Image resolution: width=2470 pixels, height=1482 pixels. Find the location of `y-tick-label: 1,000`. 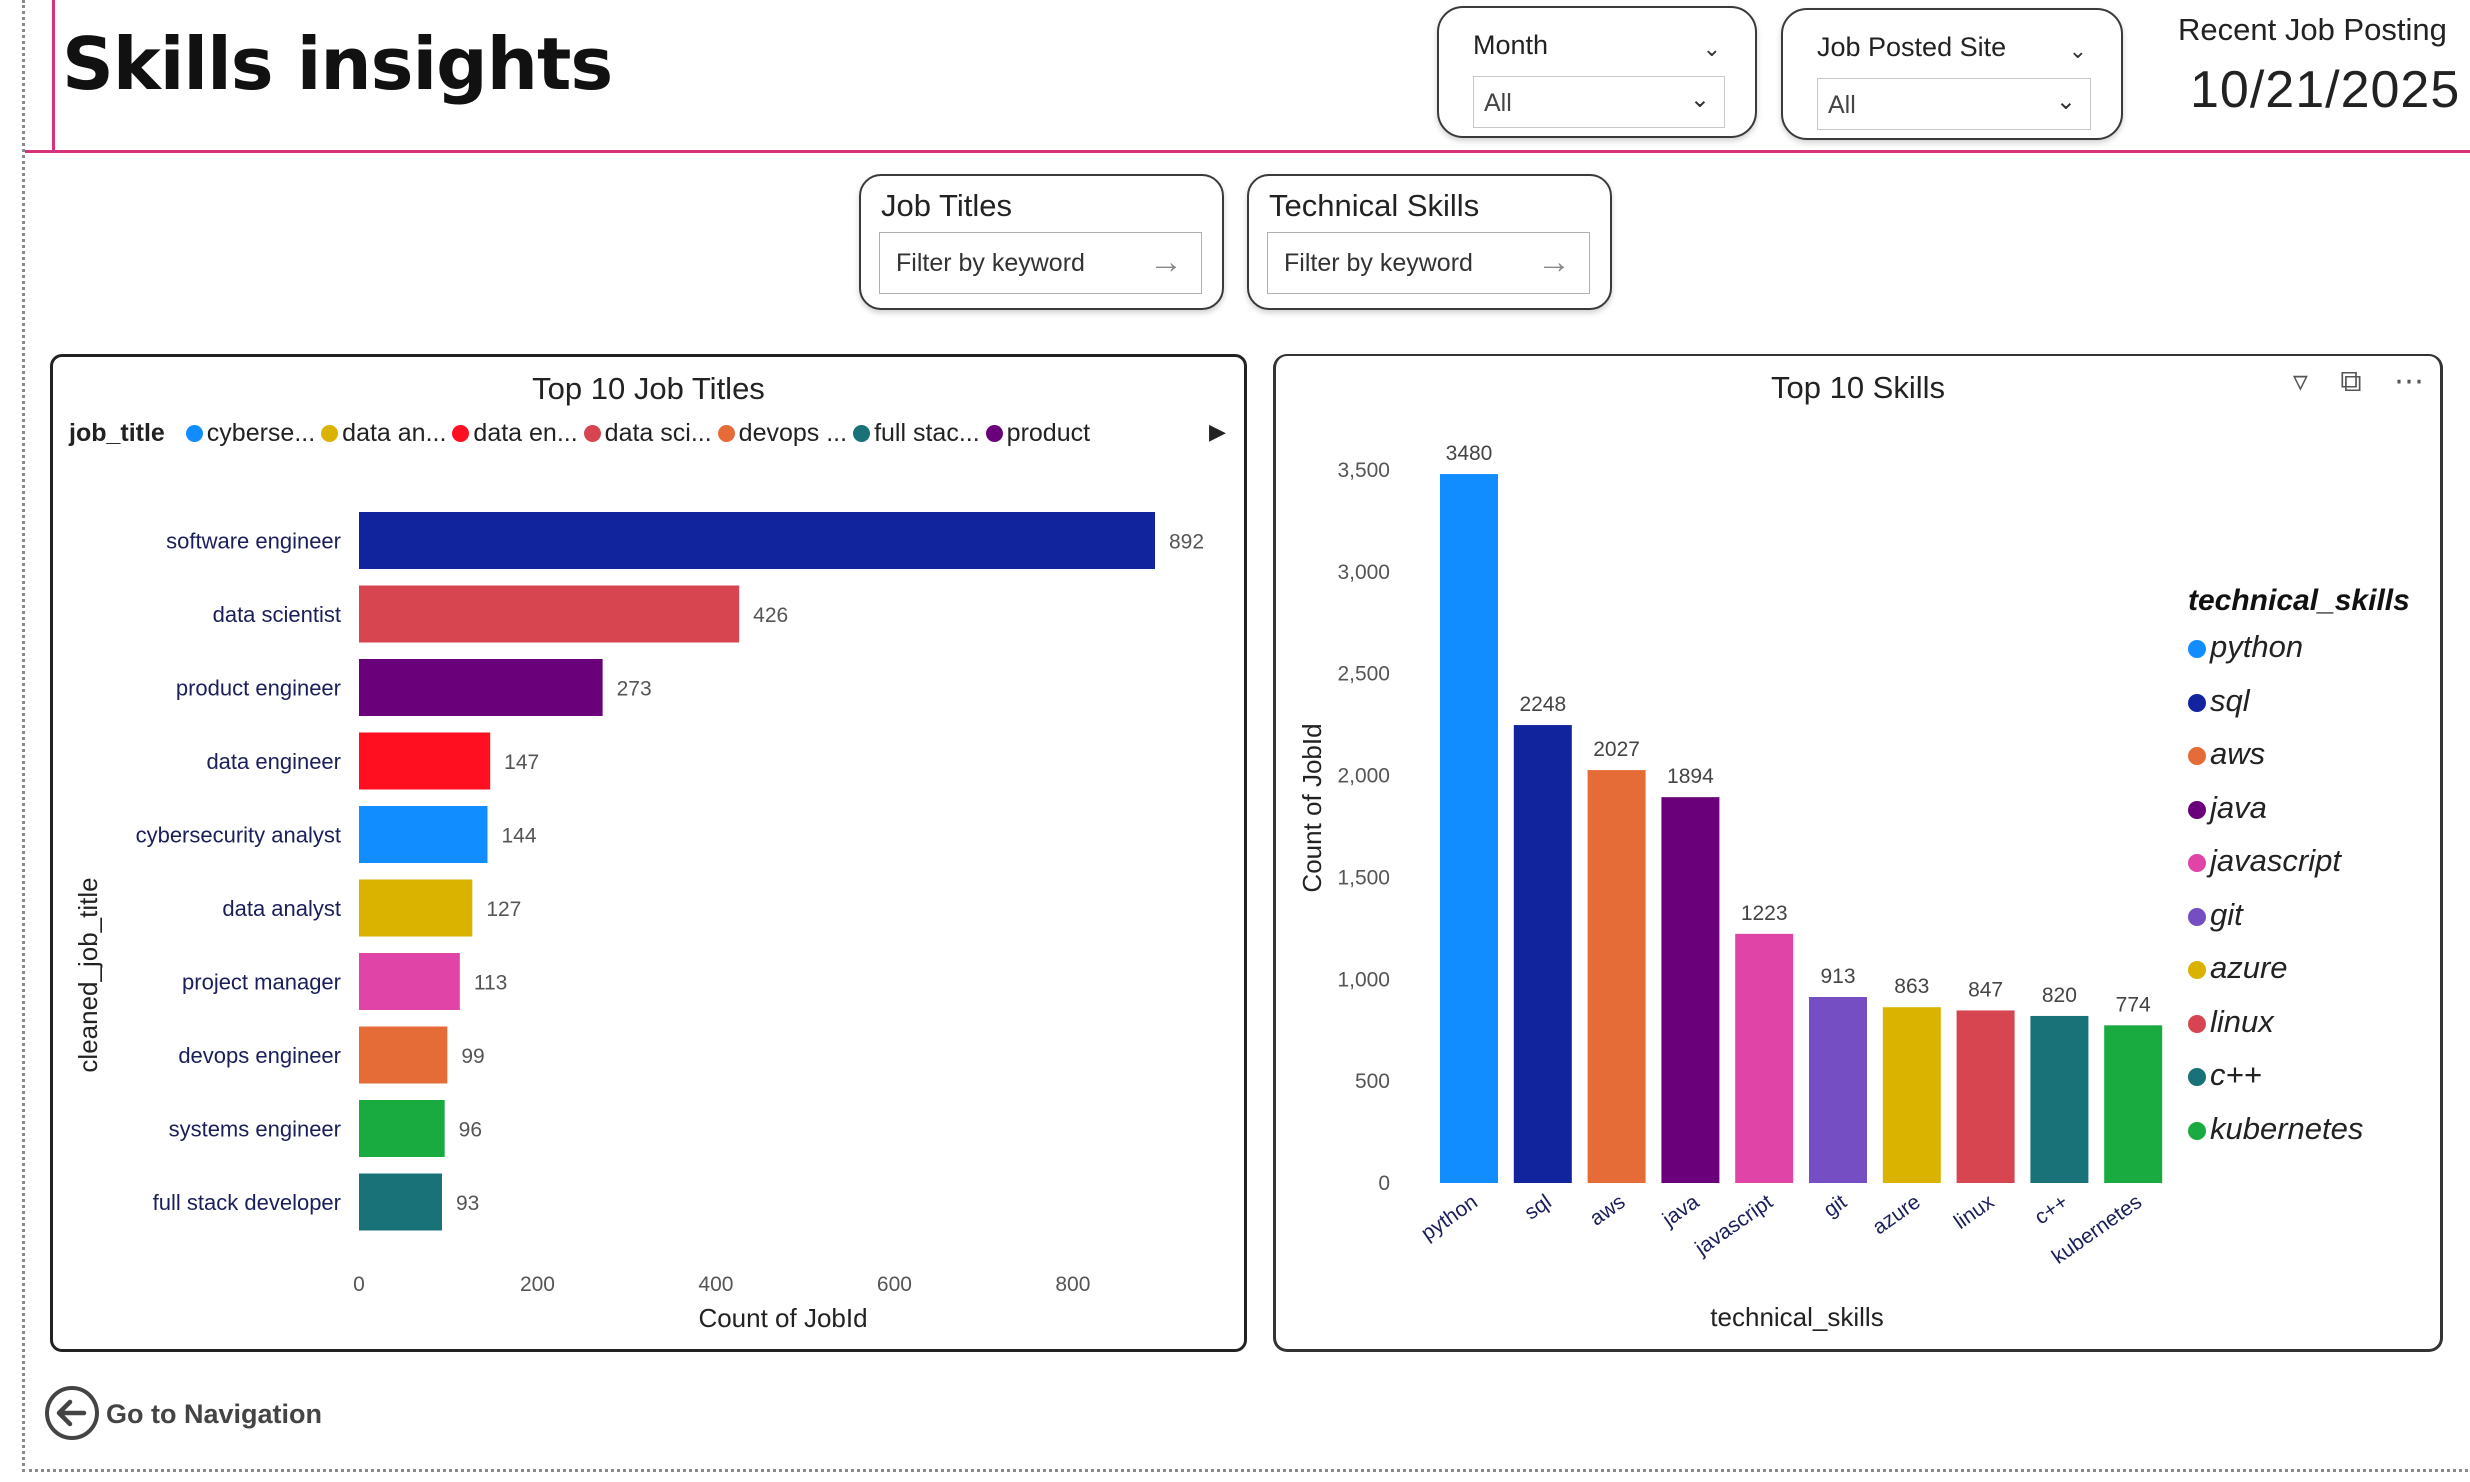

y-tick-label: 1,000 is located at coordinates (1363, 979).